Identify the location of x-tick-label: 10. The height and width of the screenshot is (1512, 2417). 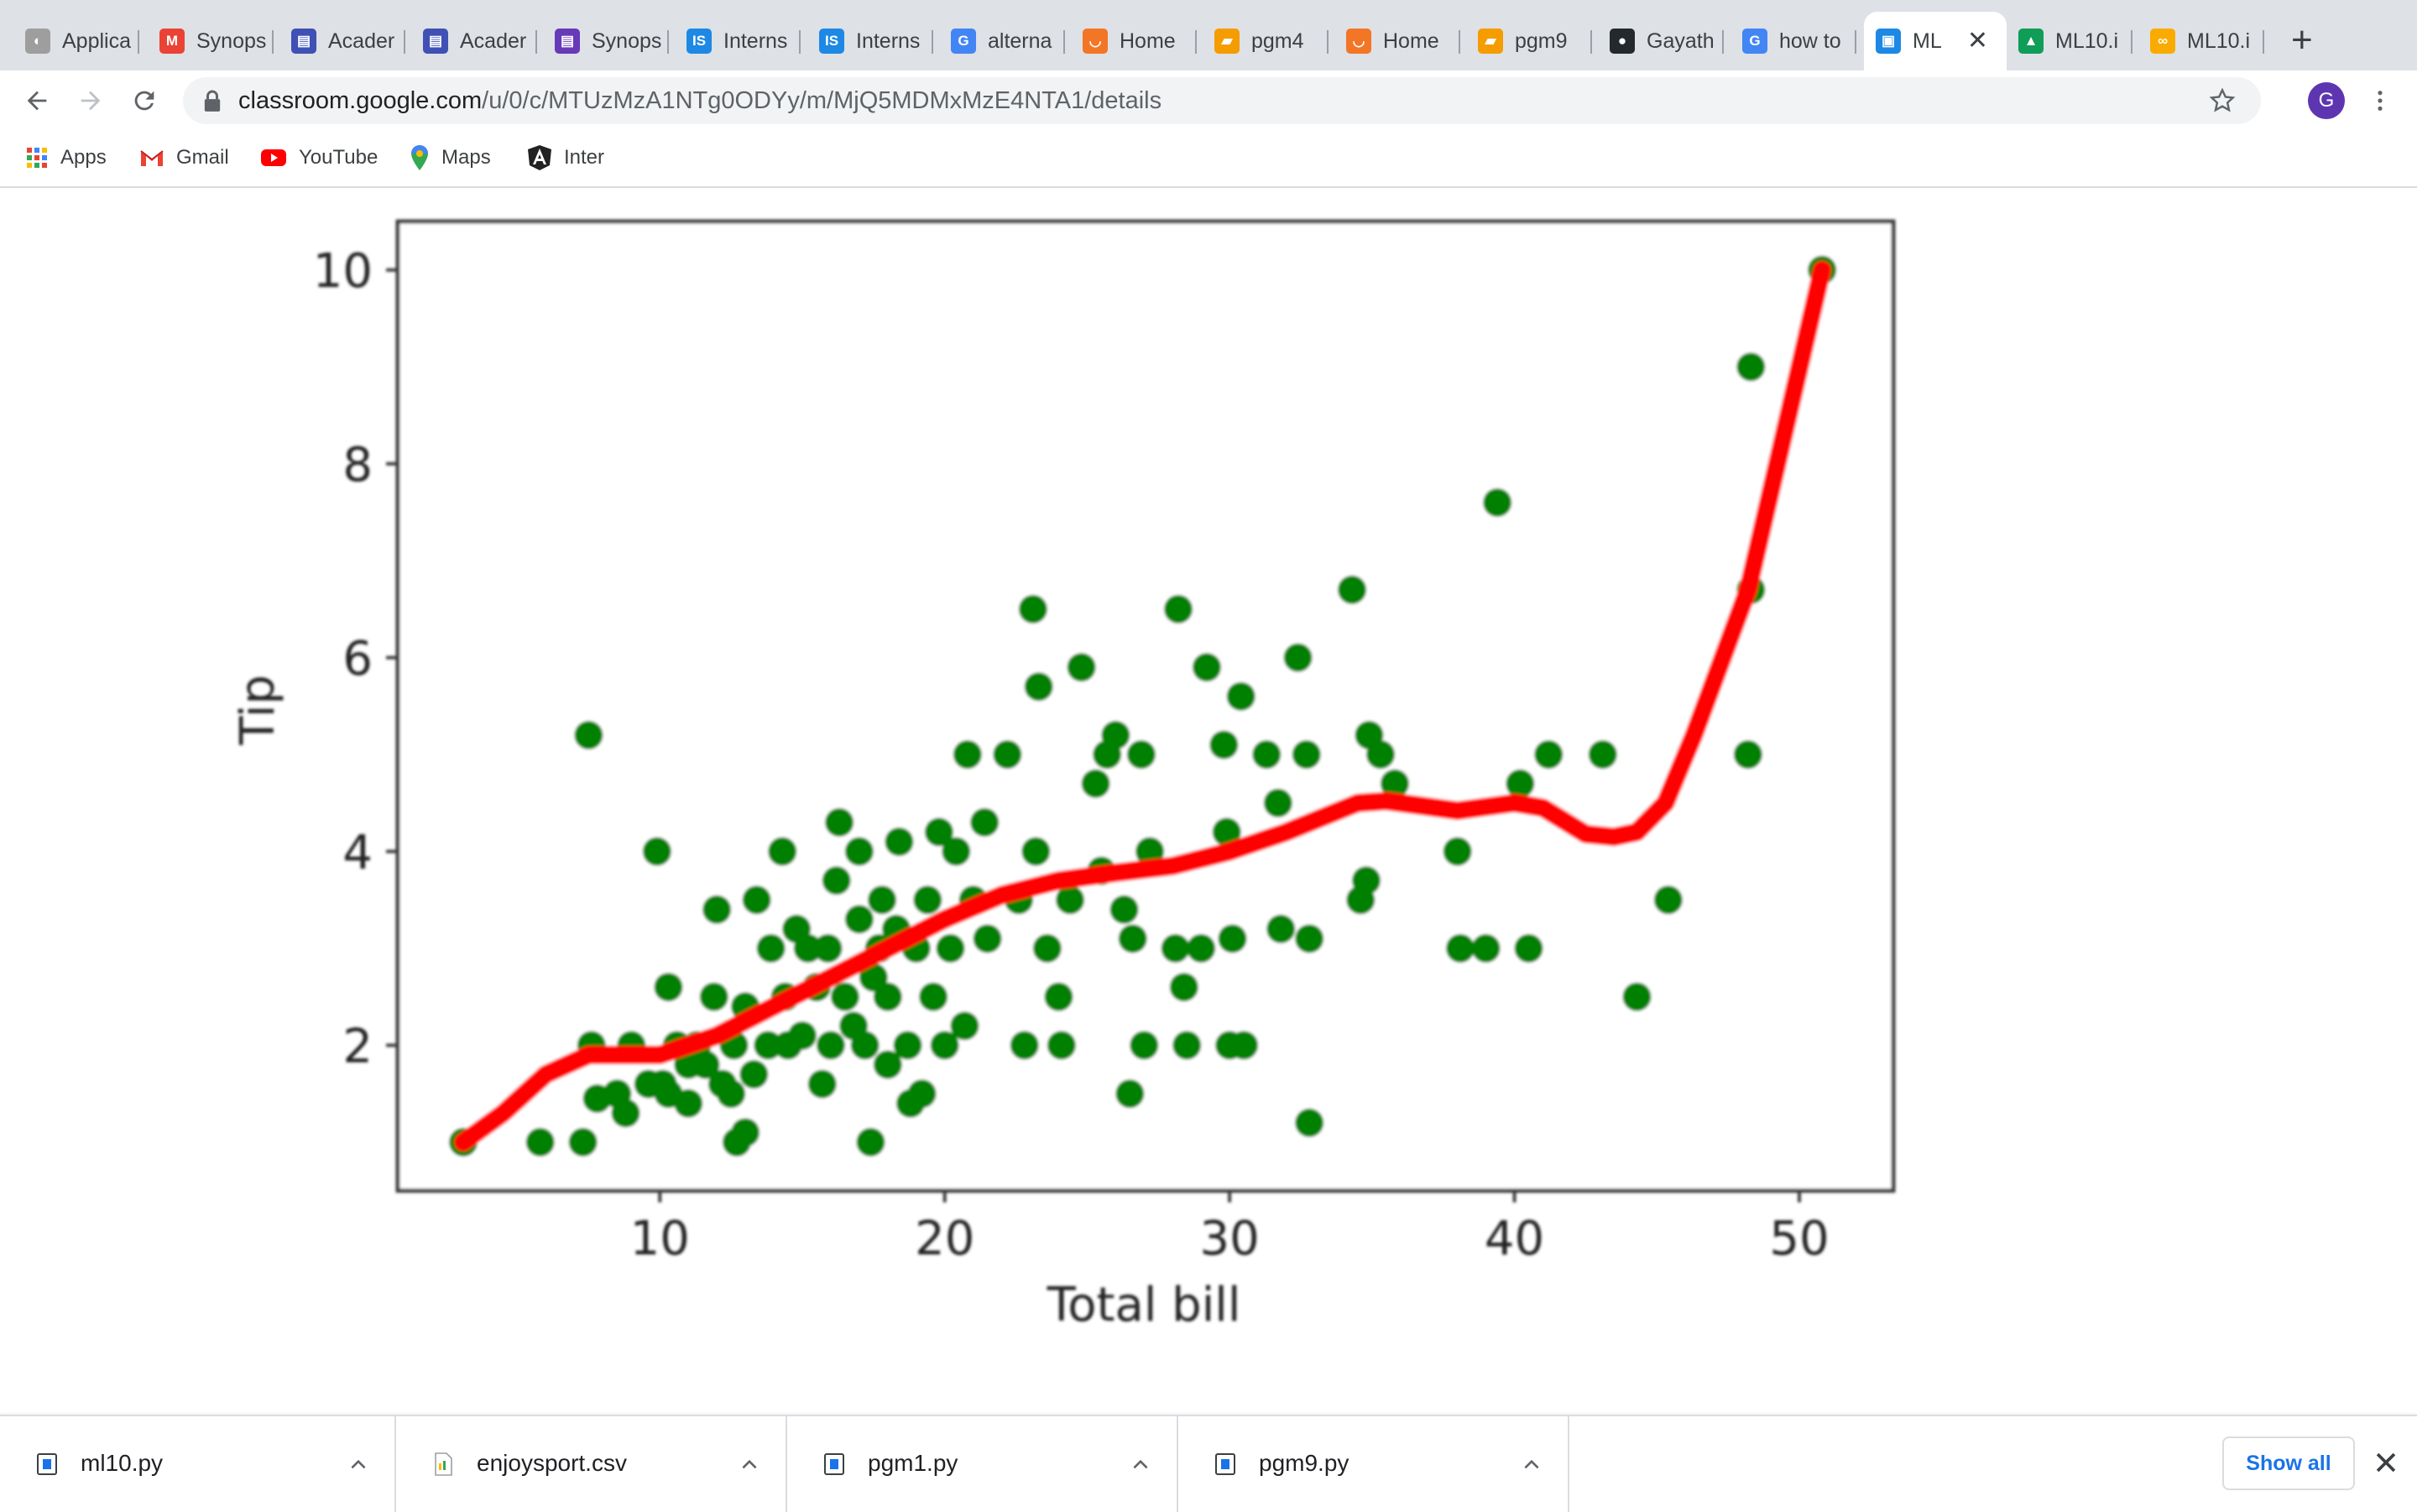
(660, 1239).